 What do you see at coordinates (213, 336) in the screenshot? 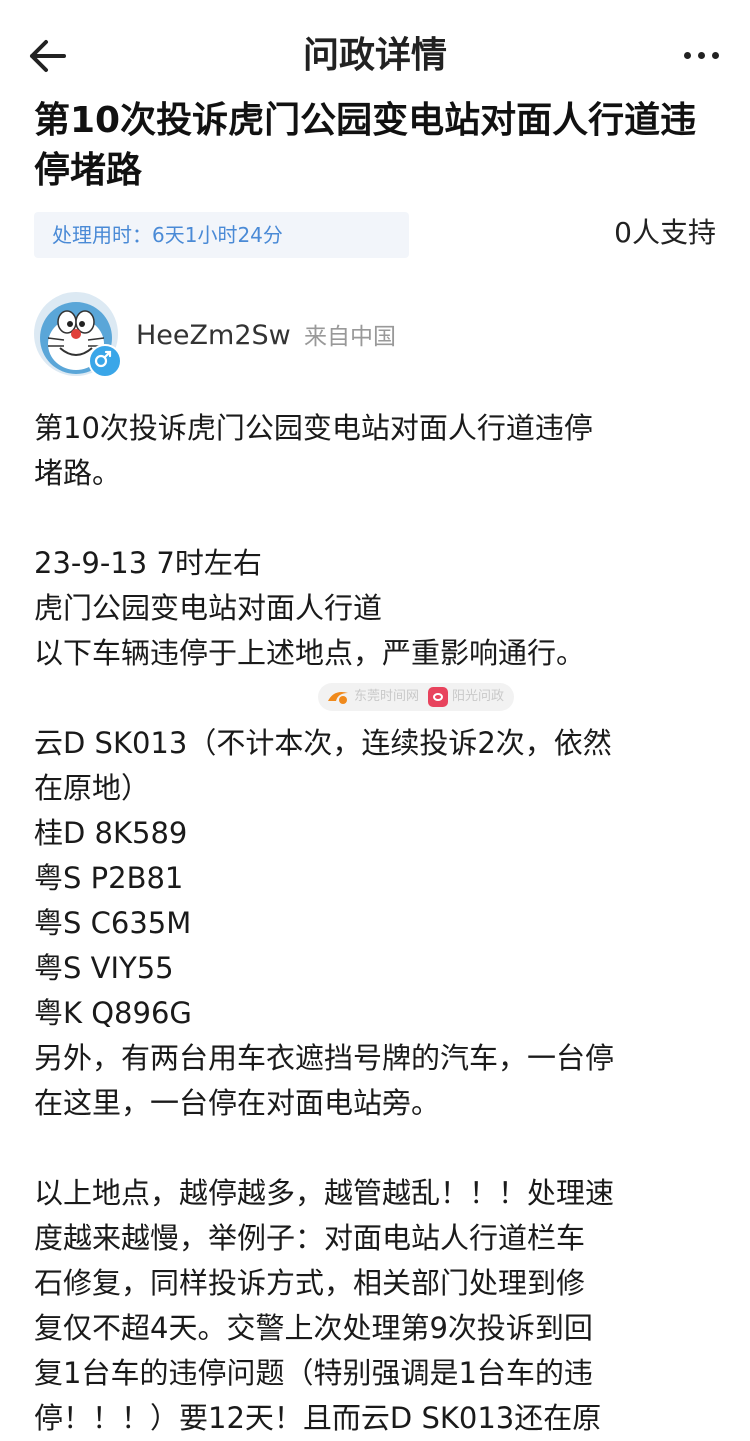
I see `author-name: HeeZm2Sw` at bounding box center [213, 336].